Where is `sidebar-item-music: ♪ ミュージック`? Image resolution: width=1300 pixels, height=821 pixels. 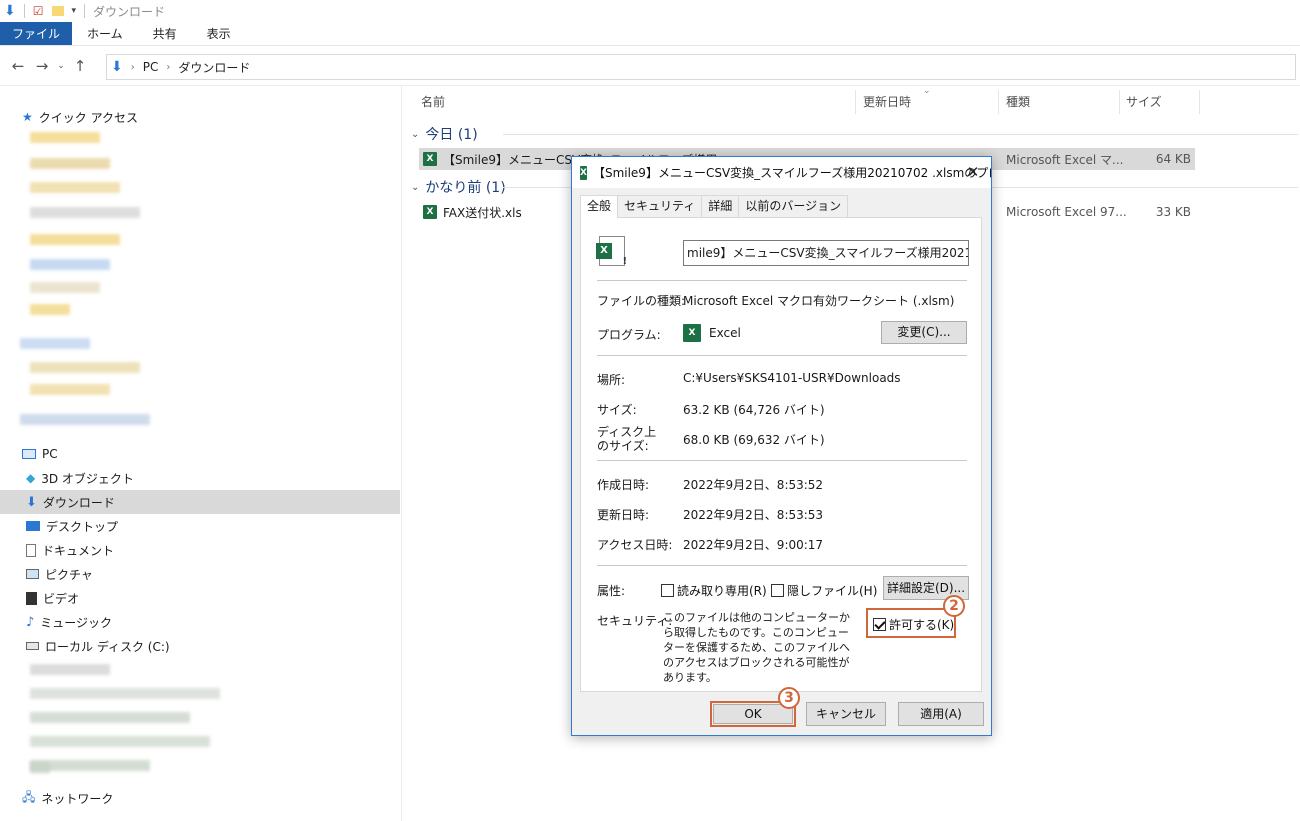
sidebar-item-music: ♪ ミュージック is located at coordinates (200, 622).